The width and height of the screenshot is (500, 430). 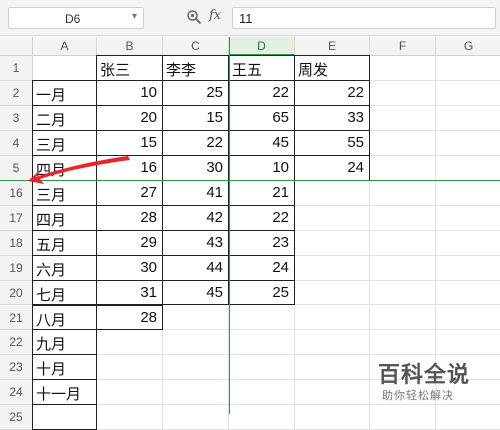 I want to click on cell-b-16: 27, so click(x=129, y=192).